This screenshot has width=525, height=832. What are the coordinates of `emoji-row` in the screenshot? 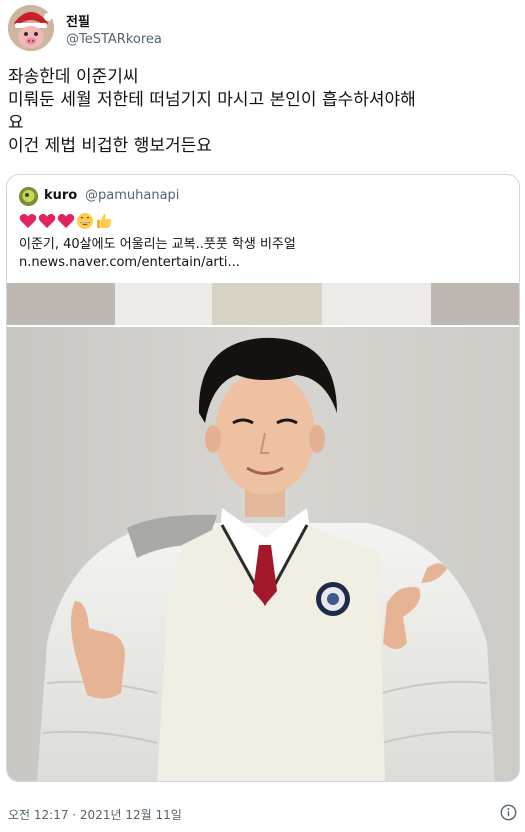 It's located at (66, 222).